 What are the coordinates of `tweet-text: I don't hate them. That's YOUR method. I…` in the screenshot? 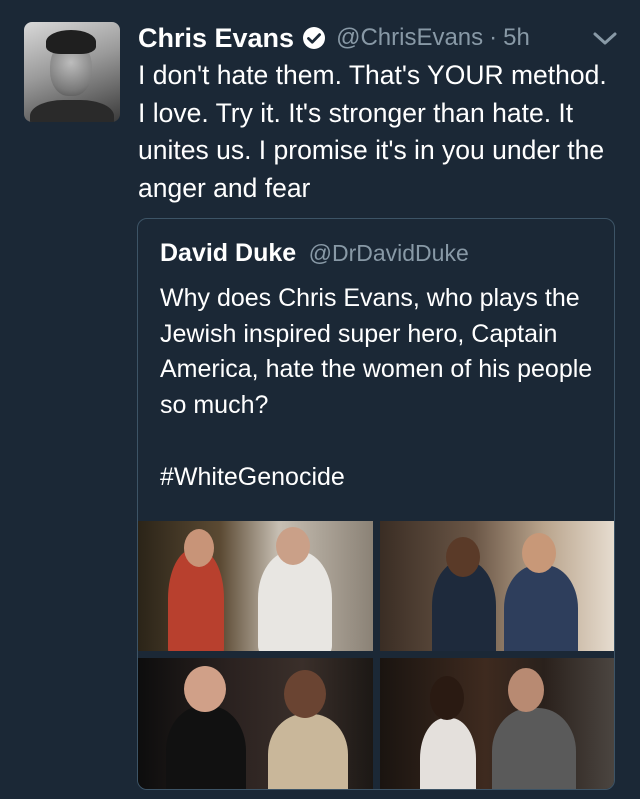 It's located at (372, 131).